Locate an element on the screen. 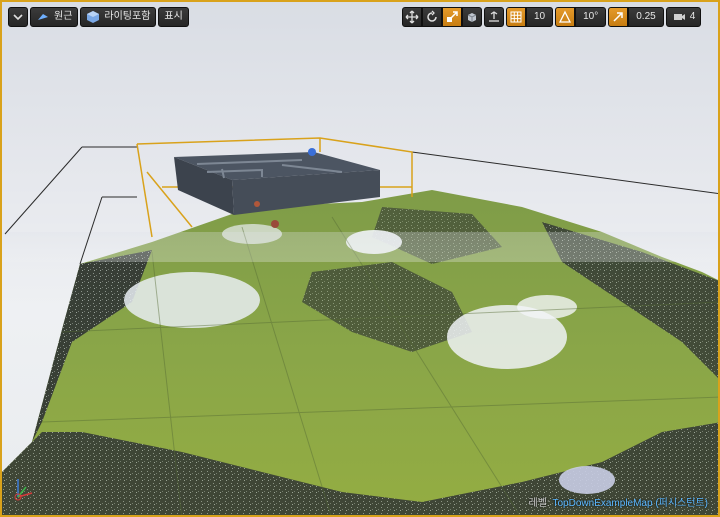 This screenshot has width=720, height=517. camera-speed-value: 4 is located at coordinates (692, 16).